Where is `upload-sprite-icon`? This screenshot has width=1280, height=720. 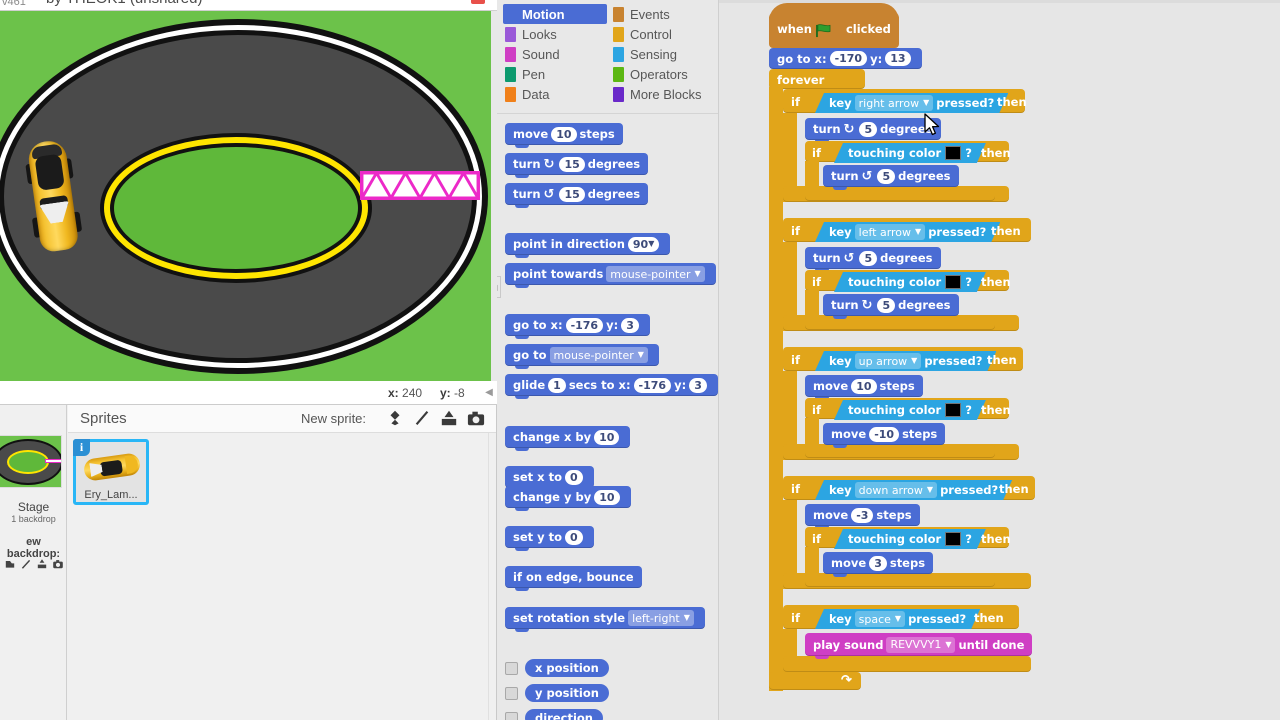
upload-sprite-icon is located at coordinates (449, 418).